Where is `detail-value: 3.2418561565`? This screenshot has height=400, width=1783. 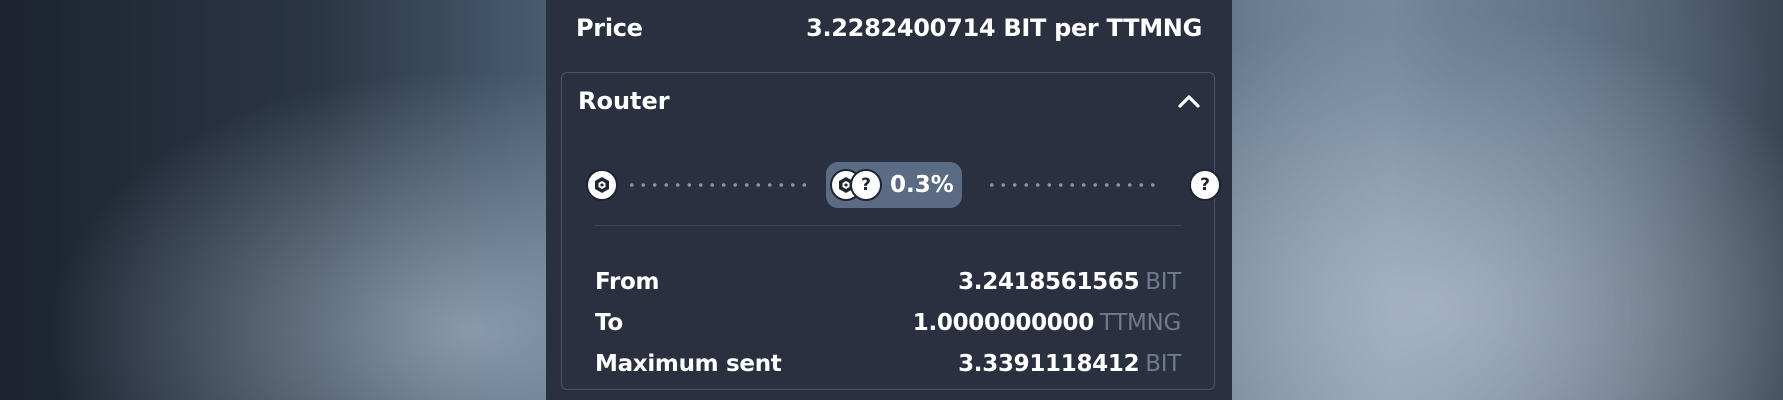
detail-value: 3.2418561565 is located at coordinates (1049, 281).